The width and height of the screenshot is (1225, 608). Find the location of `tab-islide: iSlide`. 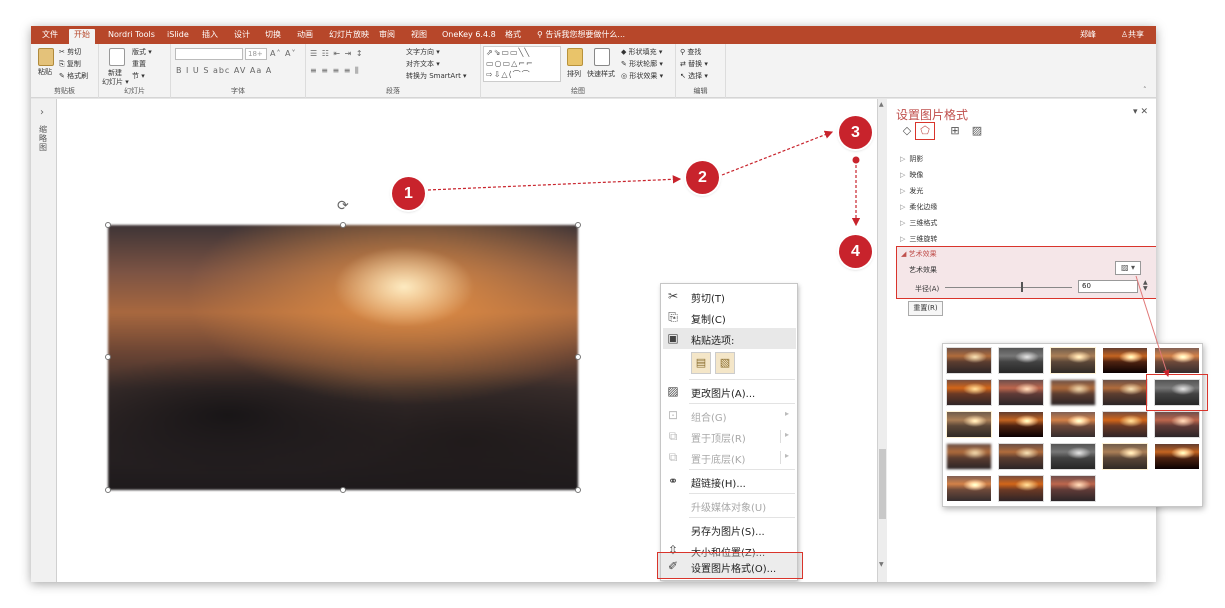

tab-islide: iSlide is located at coordinates (178, 36).